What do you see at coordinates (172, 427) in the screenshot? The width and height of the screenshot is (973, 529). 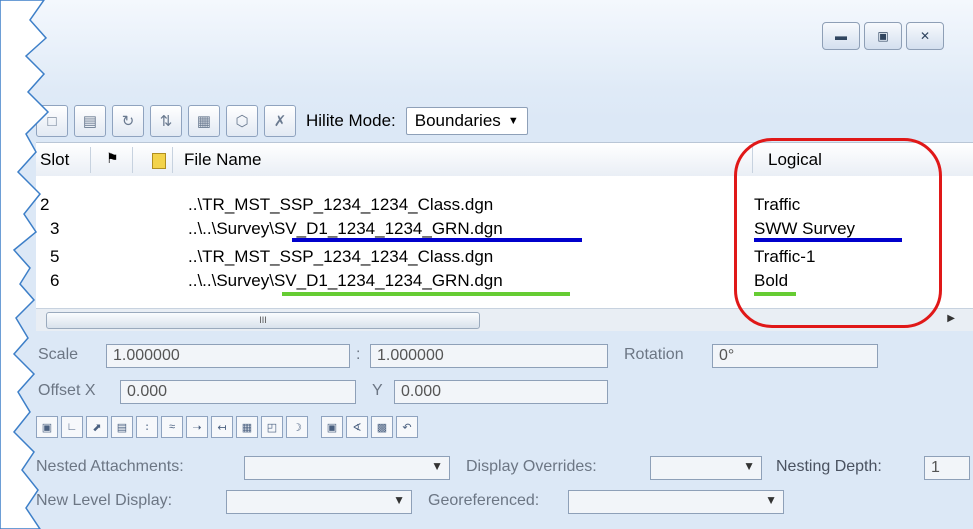 I see `toggle-line-style-icon: ≈` at bounding box center [172, 427].